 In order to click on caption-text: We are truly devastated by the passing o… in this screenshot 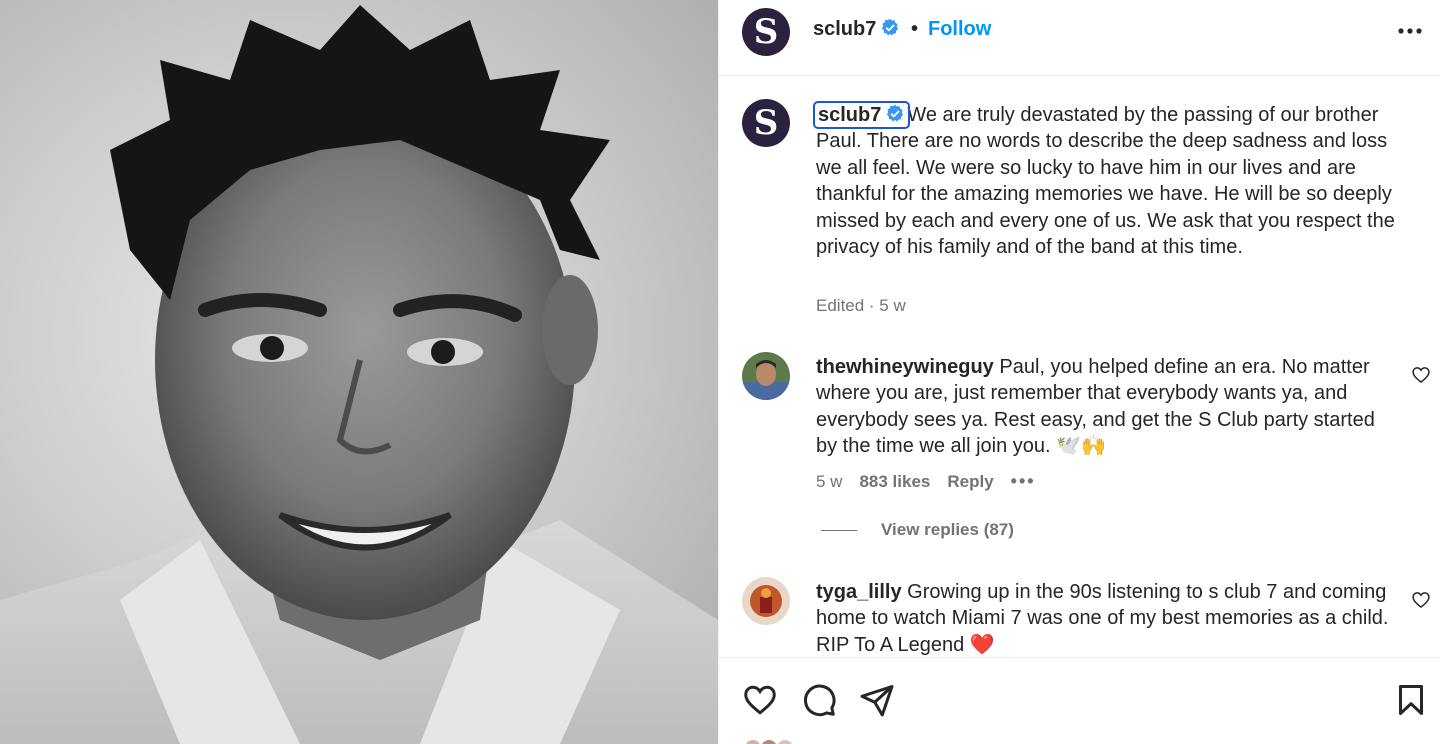, I will do `click(1105, 181)`.